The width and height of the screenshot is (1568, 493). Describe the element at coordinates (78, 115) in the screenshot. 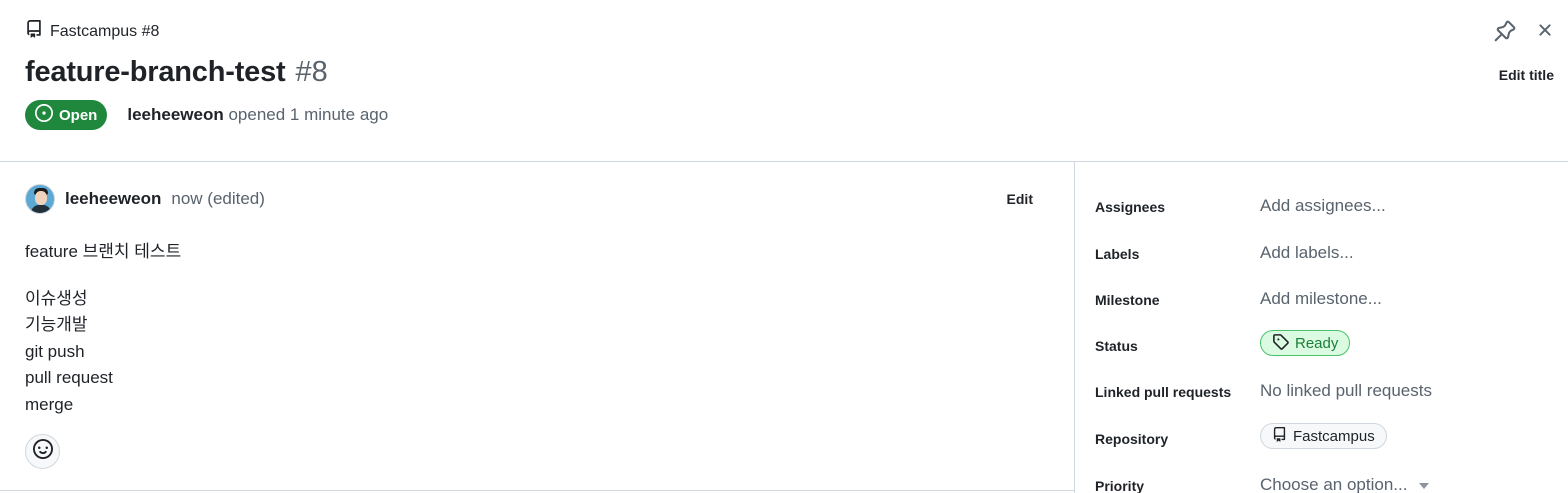

I see `status-label: Open` at that location.